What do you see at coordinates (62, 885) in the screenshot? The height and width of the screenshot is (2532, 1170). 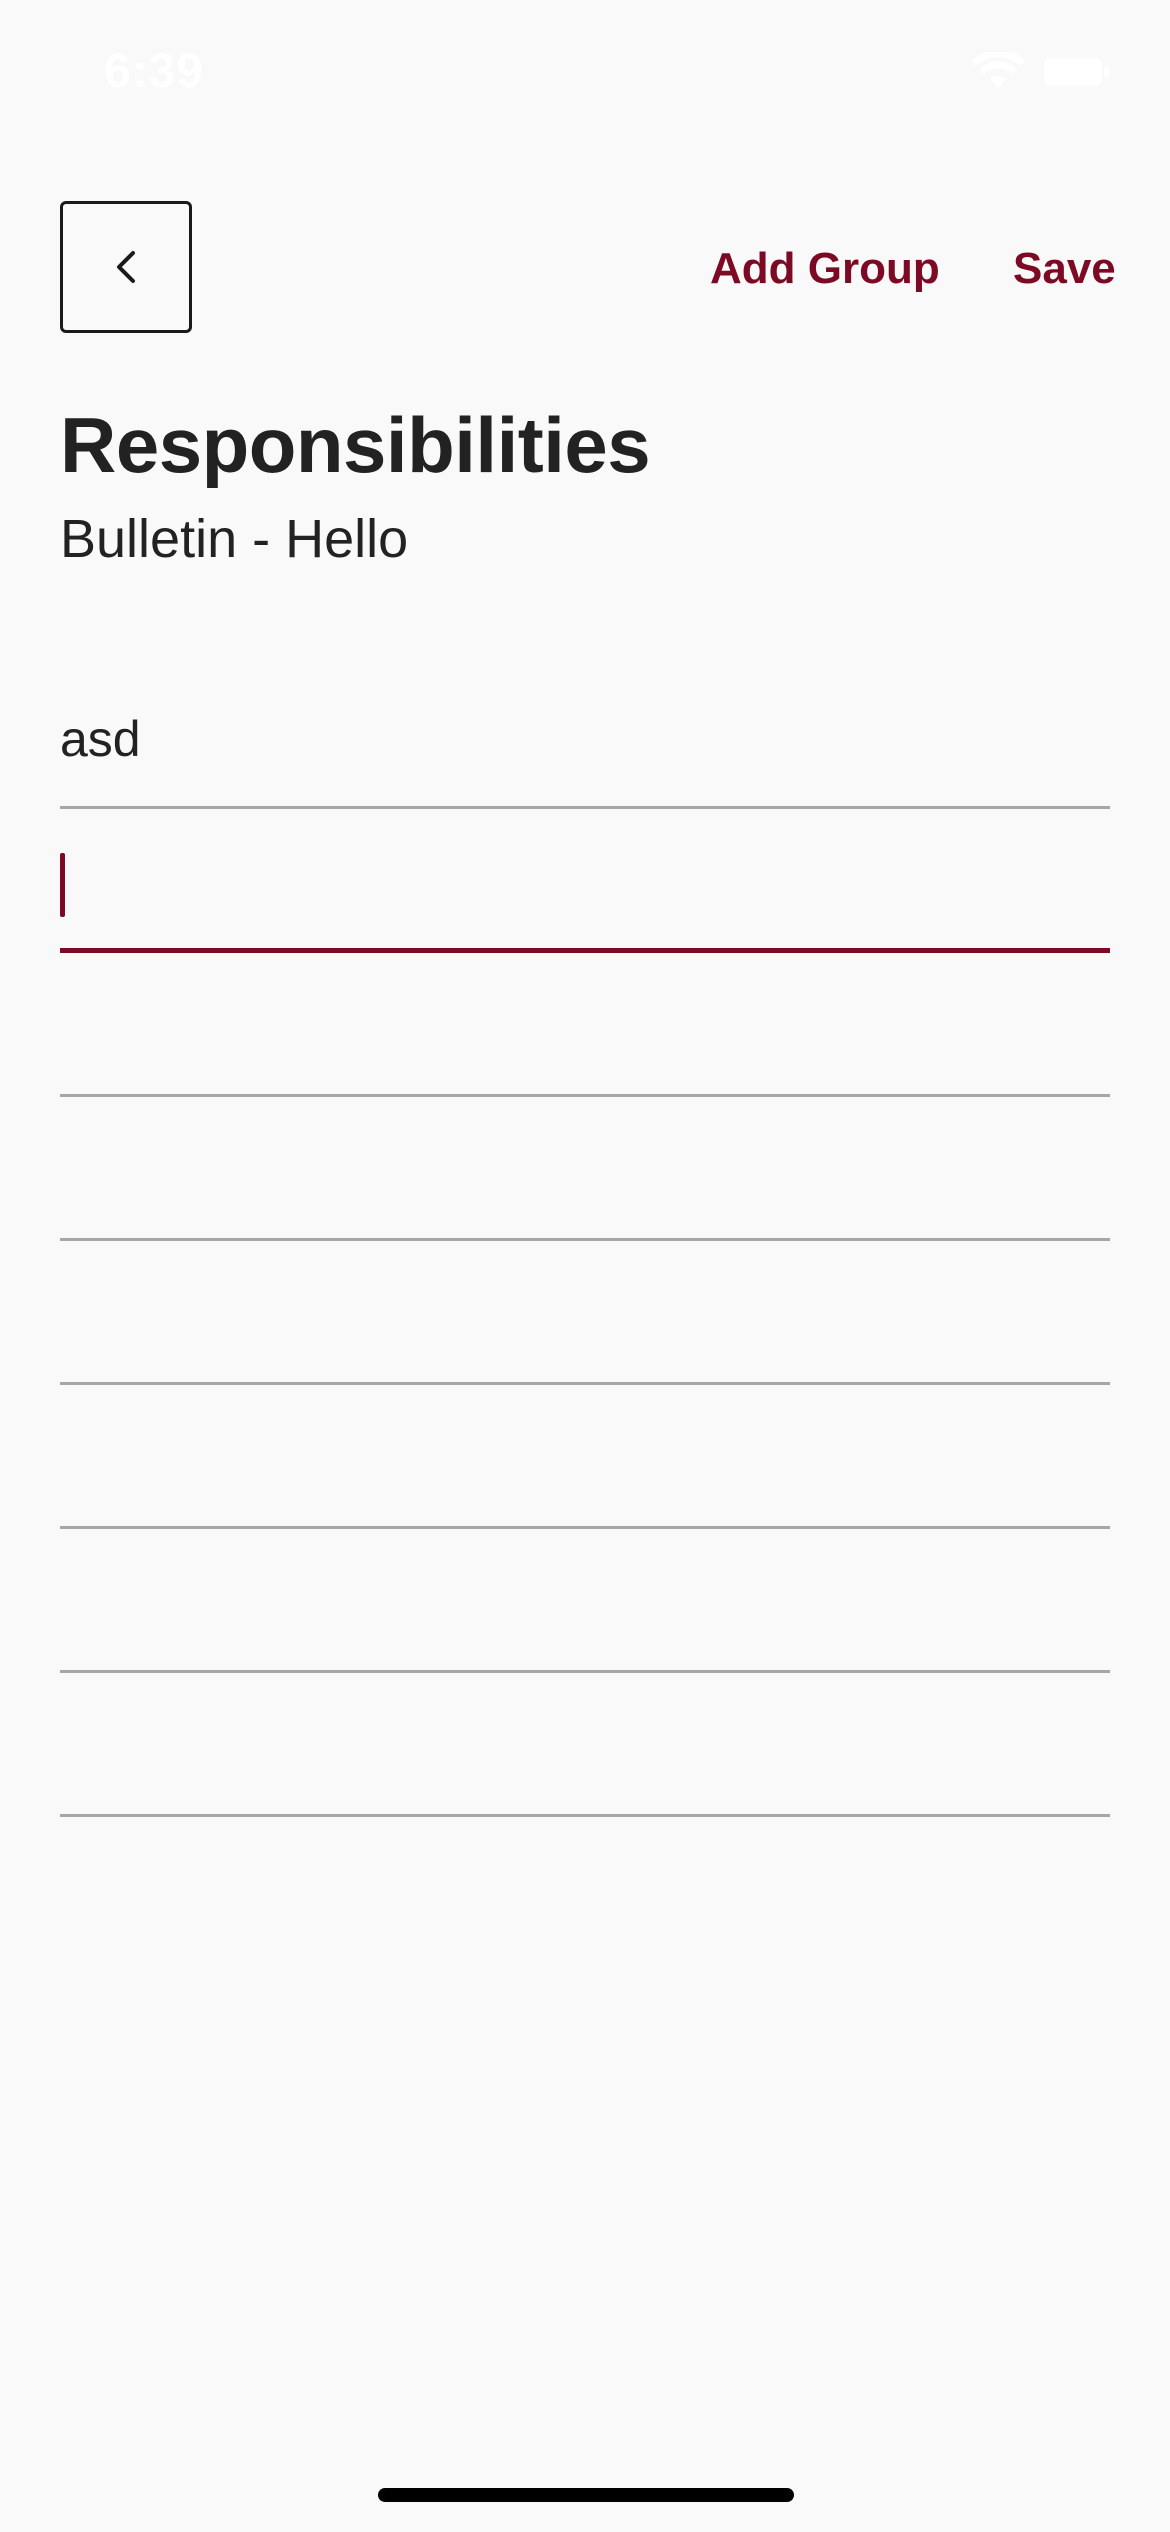 I see `text-cursor` at bounding box center [62, 885].